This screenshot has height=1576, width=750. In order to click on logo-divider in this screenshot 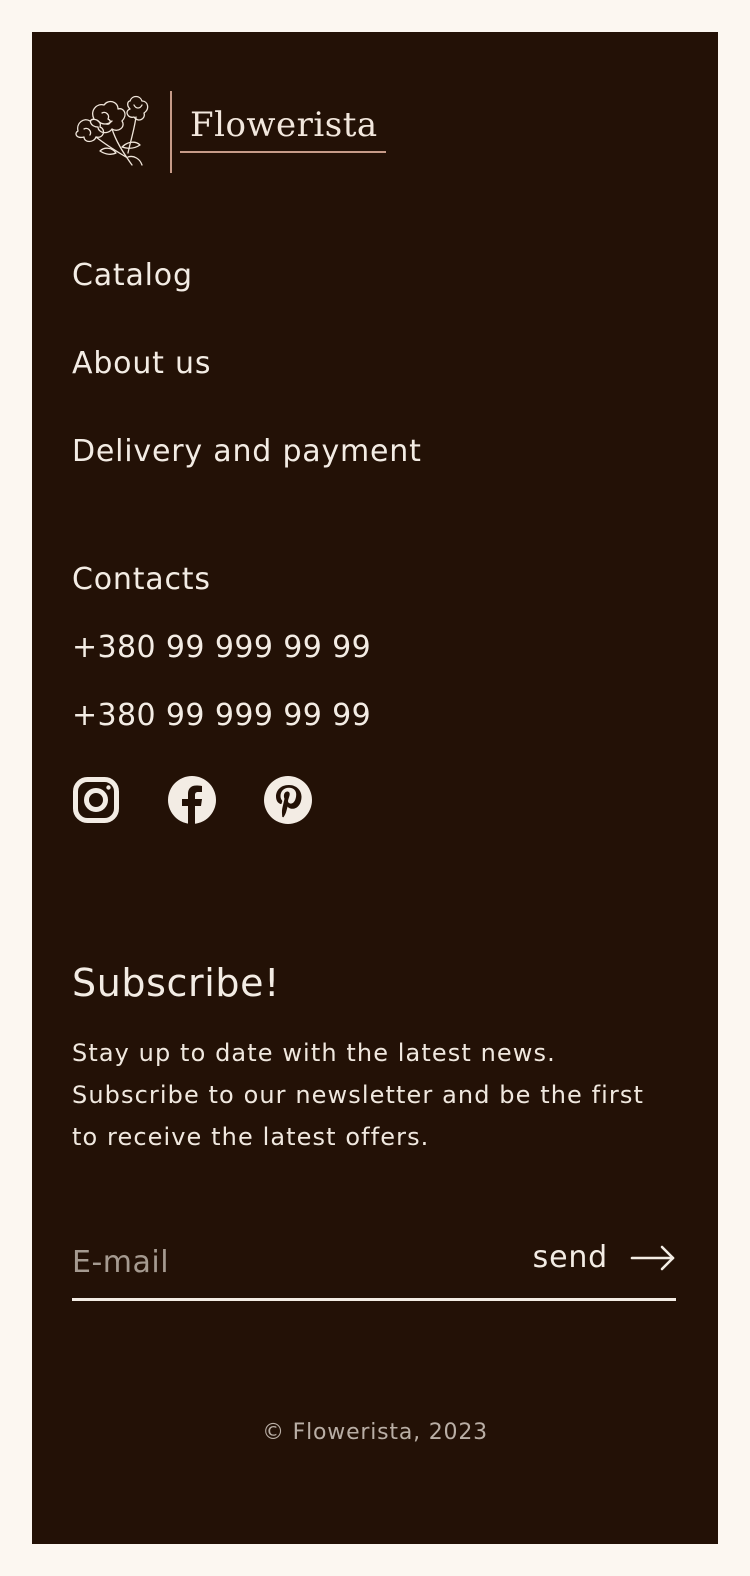, I will do `click(171, 132)`.